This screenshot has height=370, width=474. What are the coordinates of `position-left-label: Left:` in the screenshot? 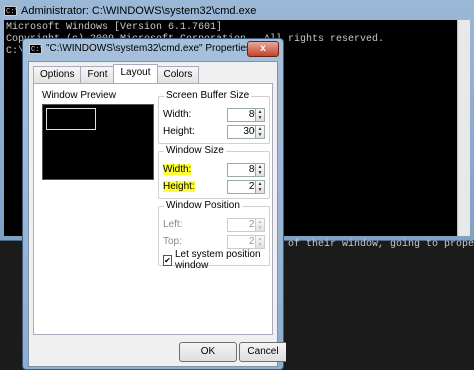 It's located at (173, 224).